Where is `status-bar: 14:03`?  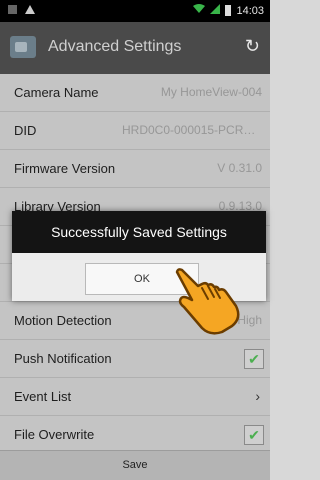 status-bar: 14:03 is located at coordinates (135, 11).